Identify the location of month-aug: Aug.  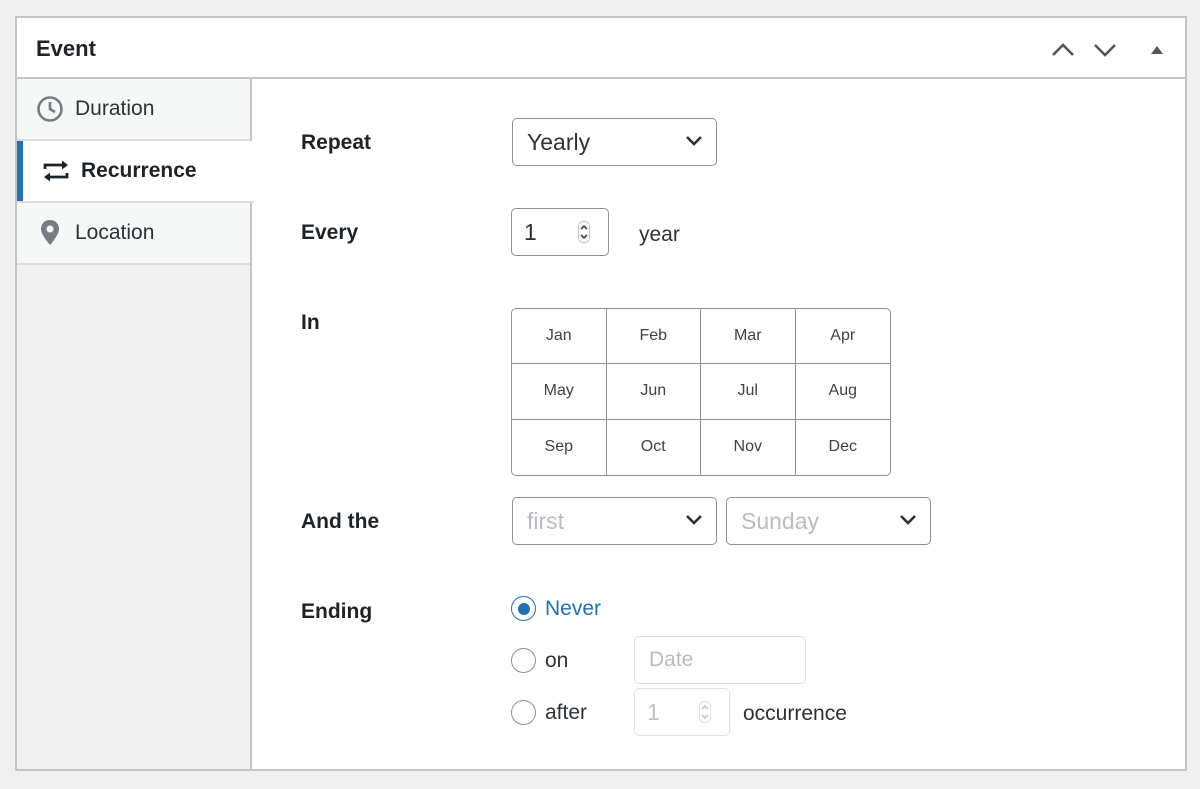
(842, 392).